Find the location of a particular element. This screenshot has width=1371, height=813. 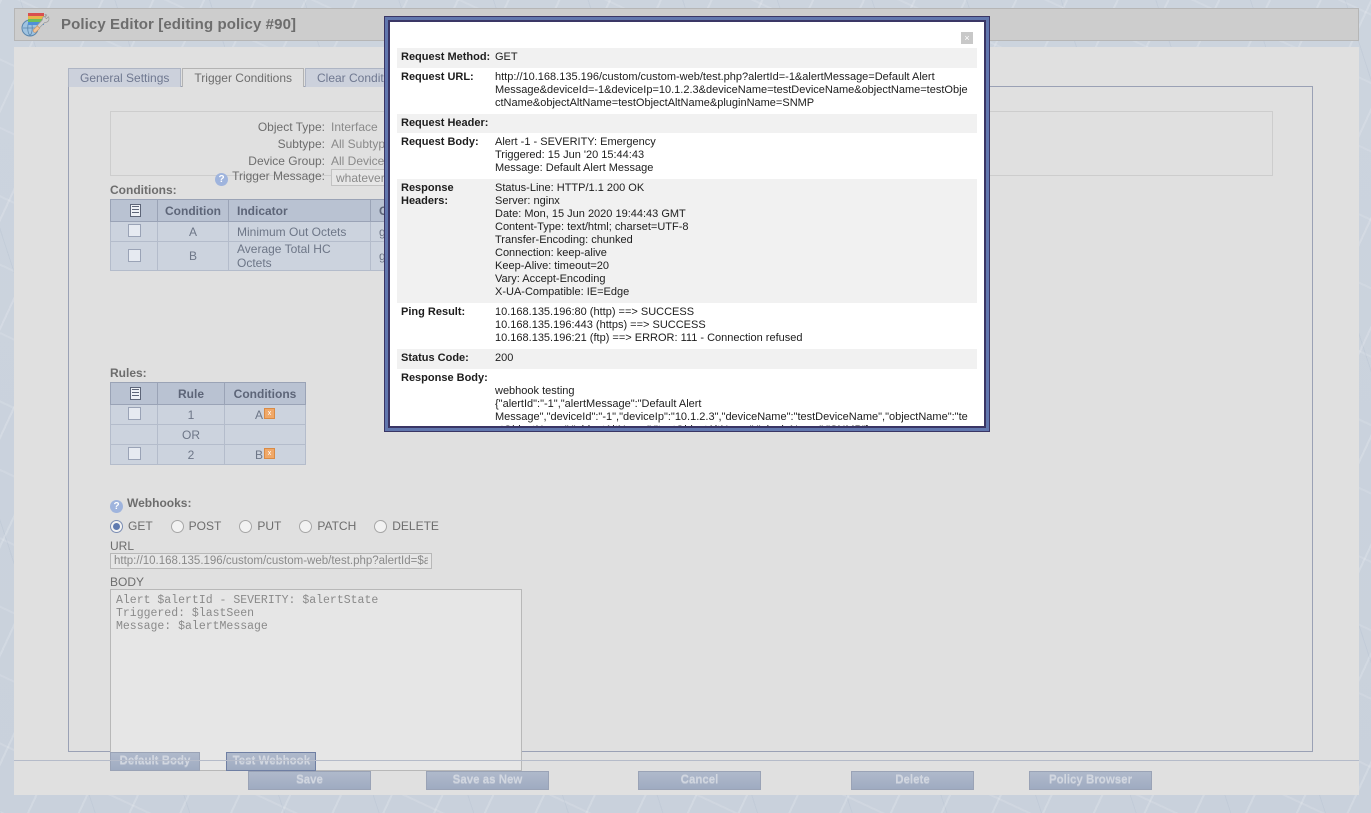

ping-result-label: Ping Result: is located at coordinates (433, 312).